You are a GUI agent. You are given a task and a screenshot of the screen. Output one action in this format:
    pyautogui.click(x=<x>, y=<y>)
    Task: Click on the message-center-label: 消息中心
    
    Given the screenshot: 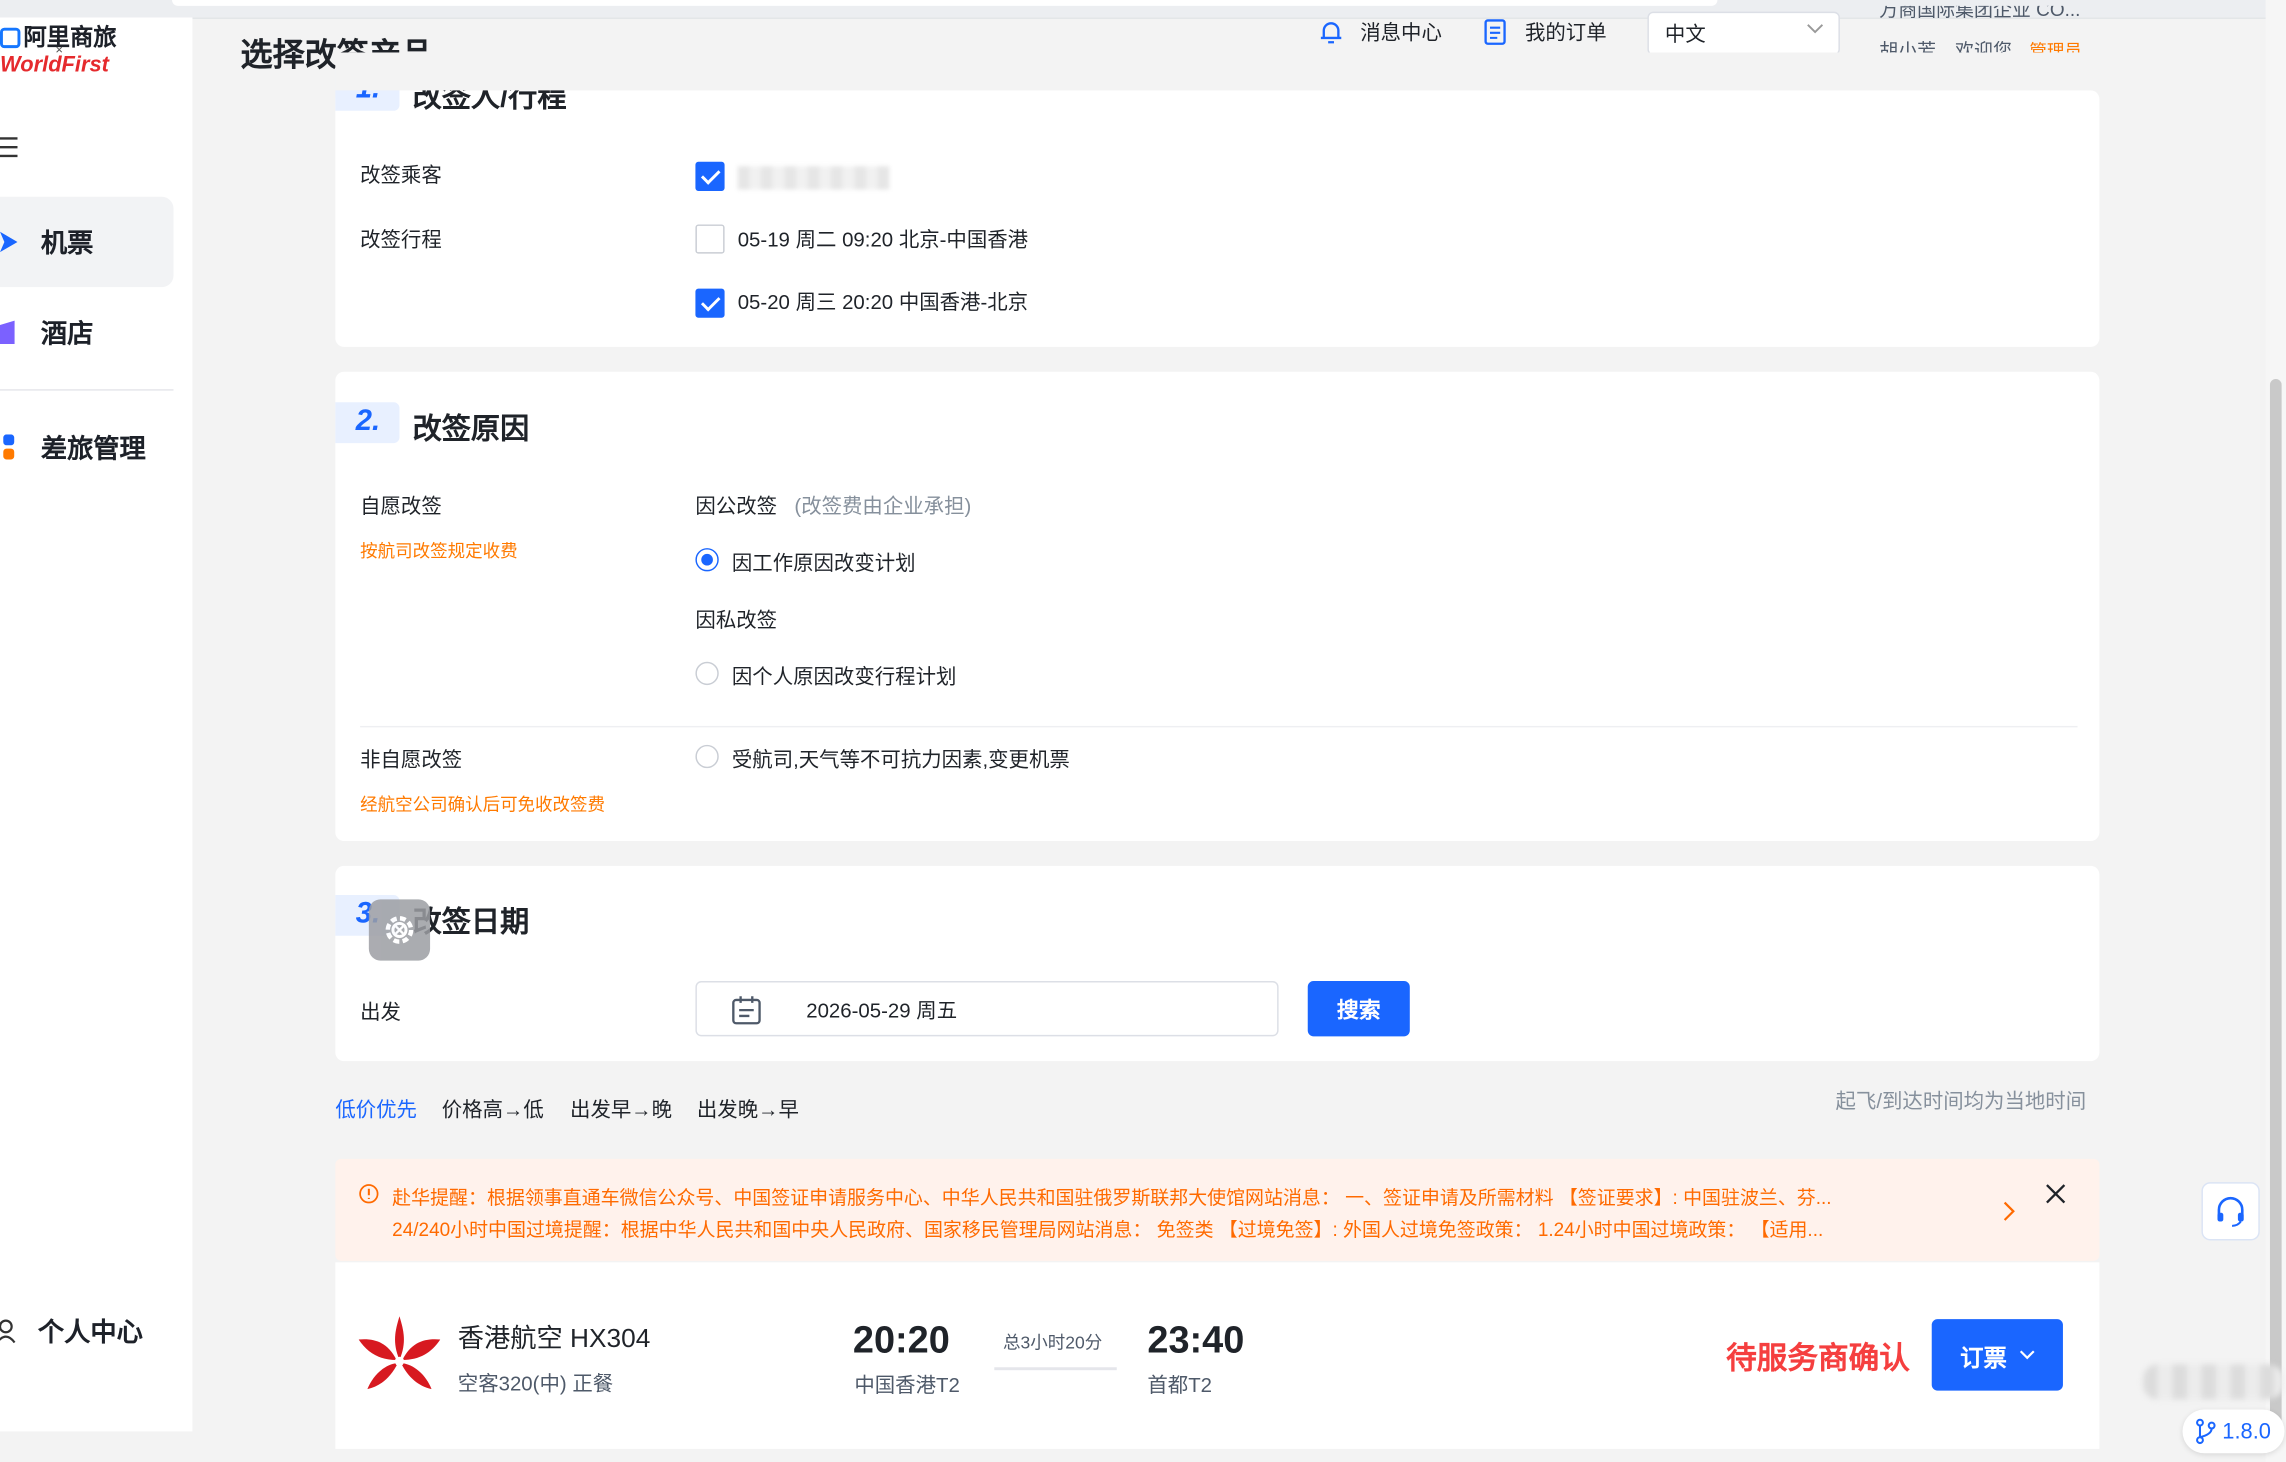 What is the action you would take?
    pyautogui.click(x=1401, y=32)
    